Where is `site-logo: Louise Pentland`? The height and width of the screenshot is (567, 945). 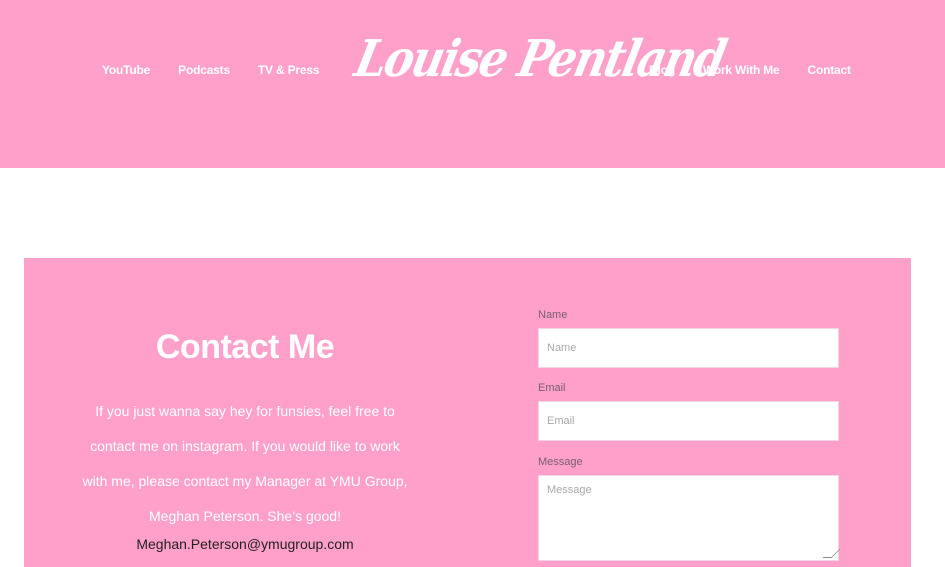
site-logo: Louise Pentland is located at coordinates (537, 59).